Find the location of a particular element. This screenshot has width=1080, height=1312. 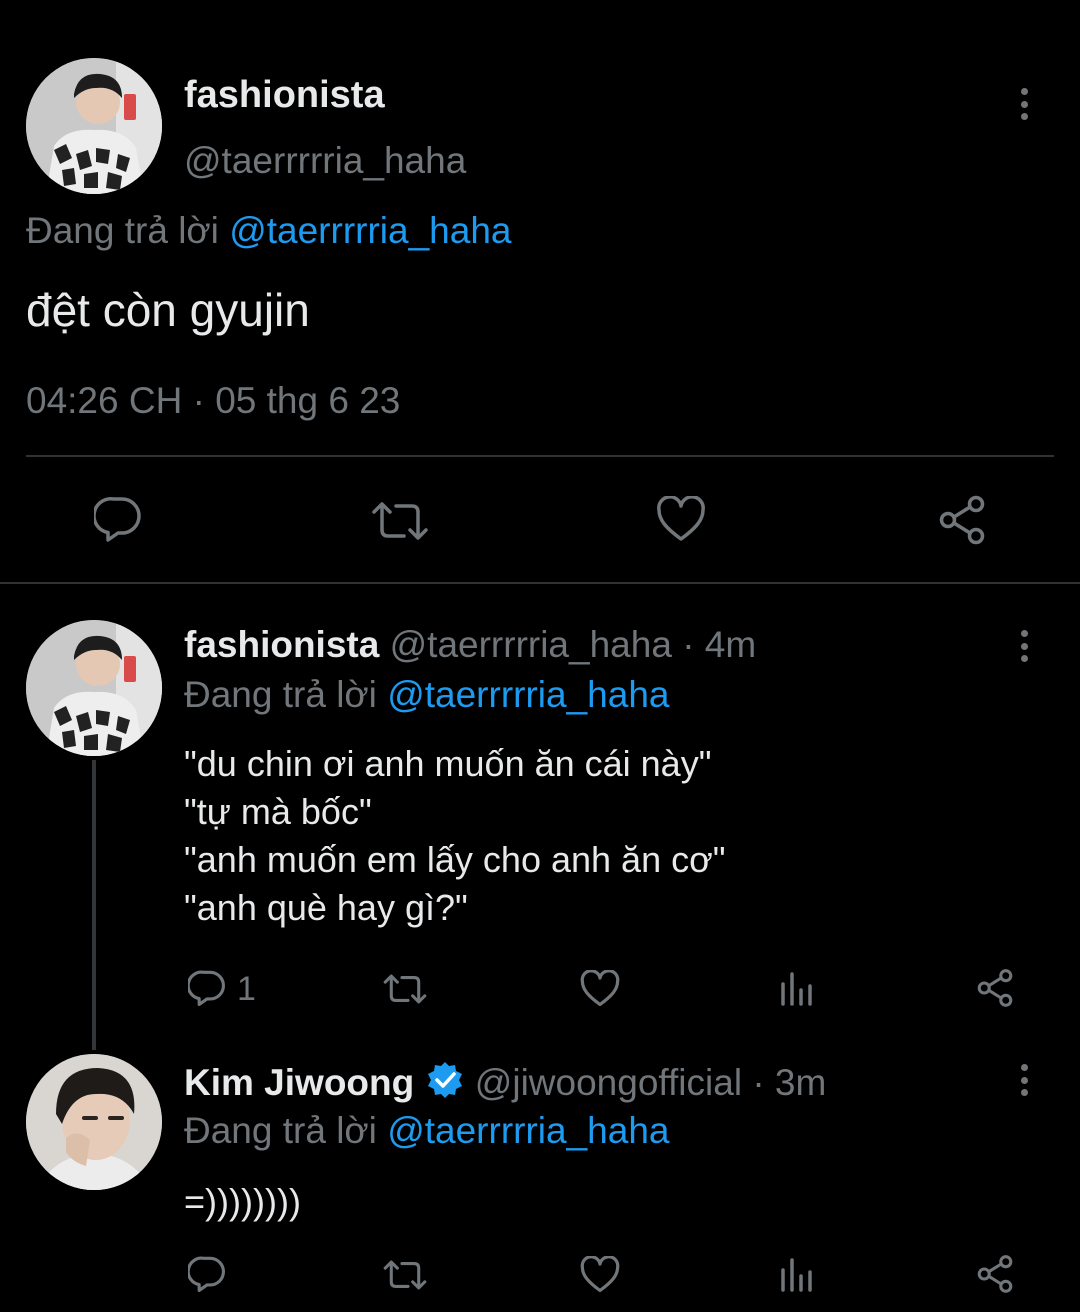

reply-text-line: "tự mà bốc" is located at coordinates (278, 811).